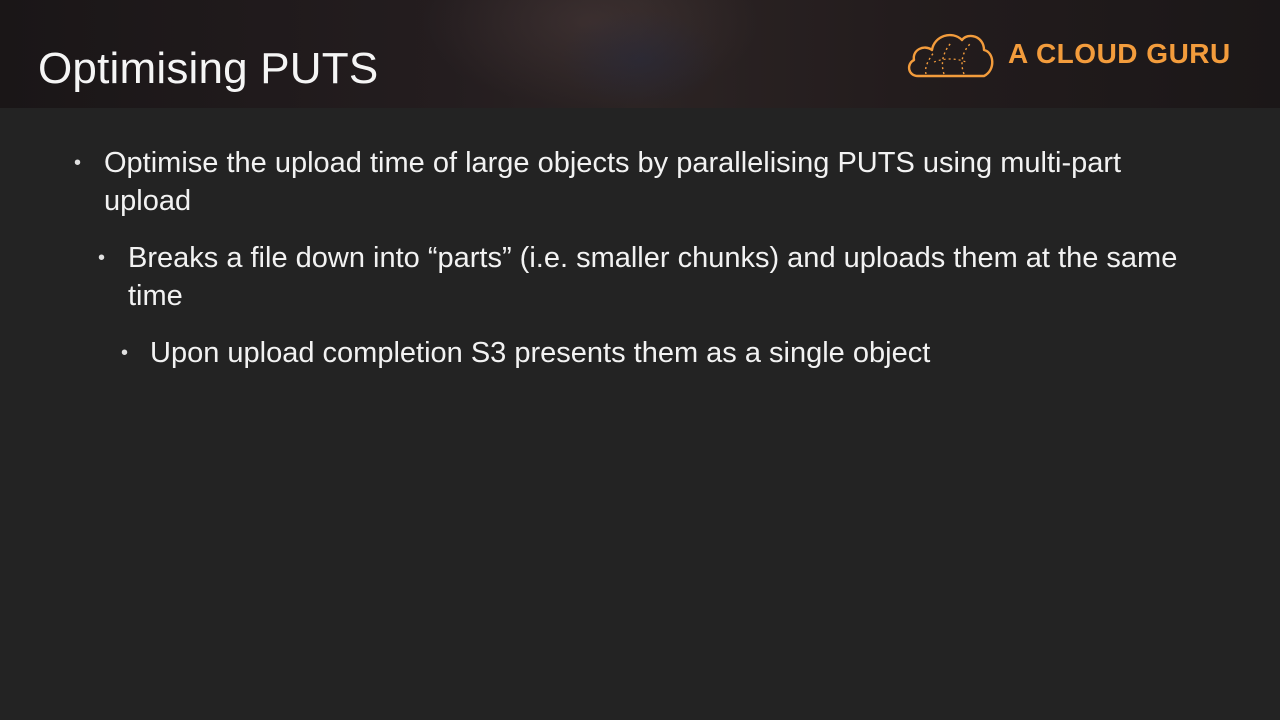 The width and height of the screenshot is (1280, 720). What do you see at coordinates (640, 59) in the screenshot?
I see `header-background-photo-detail` at bounding box center [640, 59].